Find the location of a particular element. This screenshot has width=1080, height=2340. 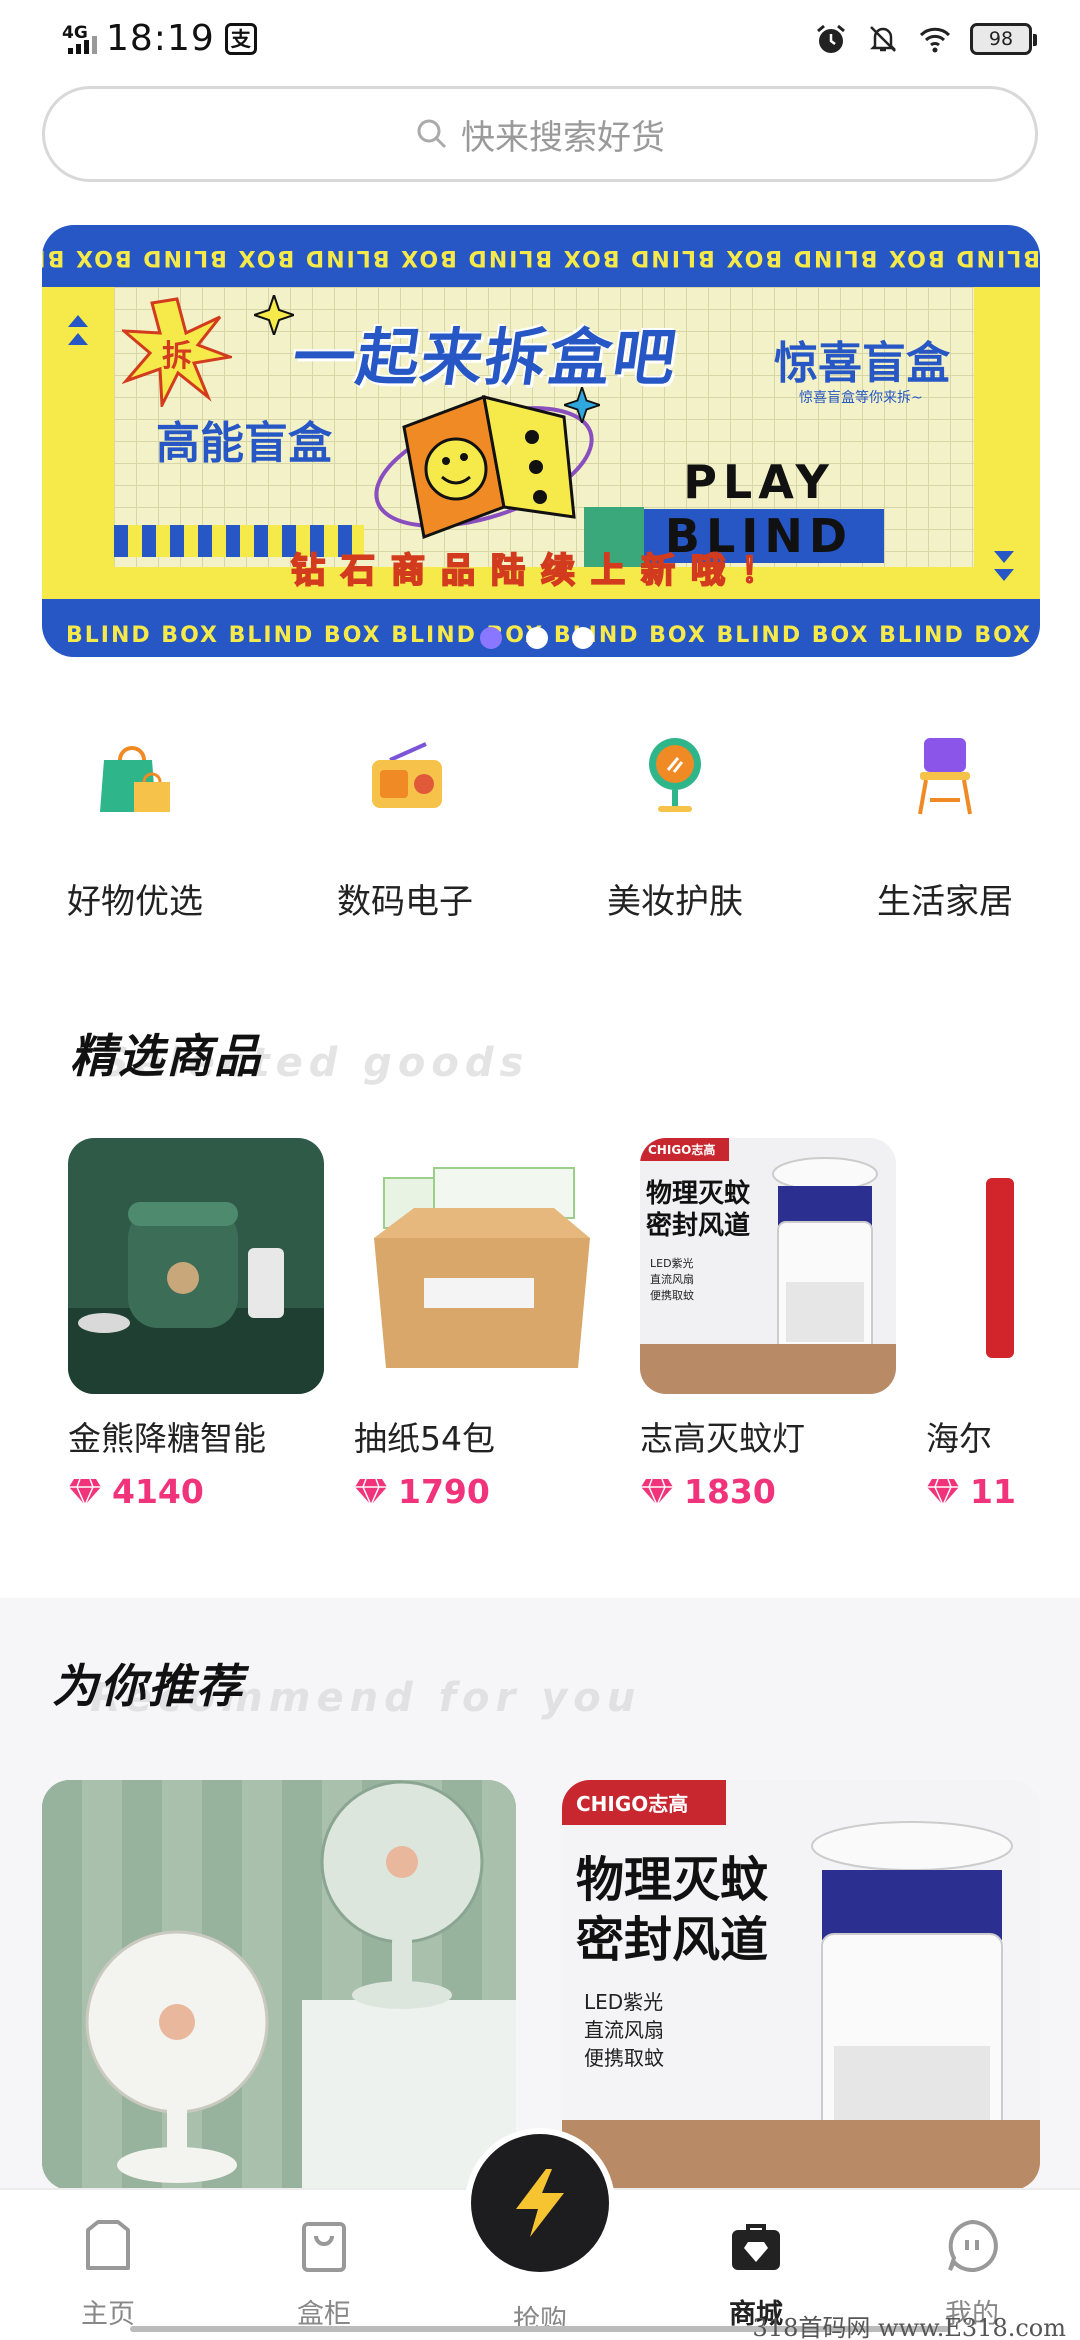

category-label: 数码电子 is located at coordinates (405, 902).